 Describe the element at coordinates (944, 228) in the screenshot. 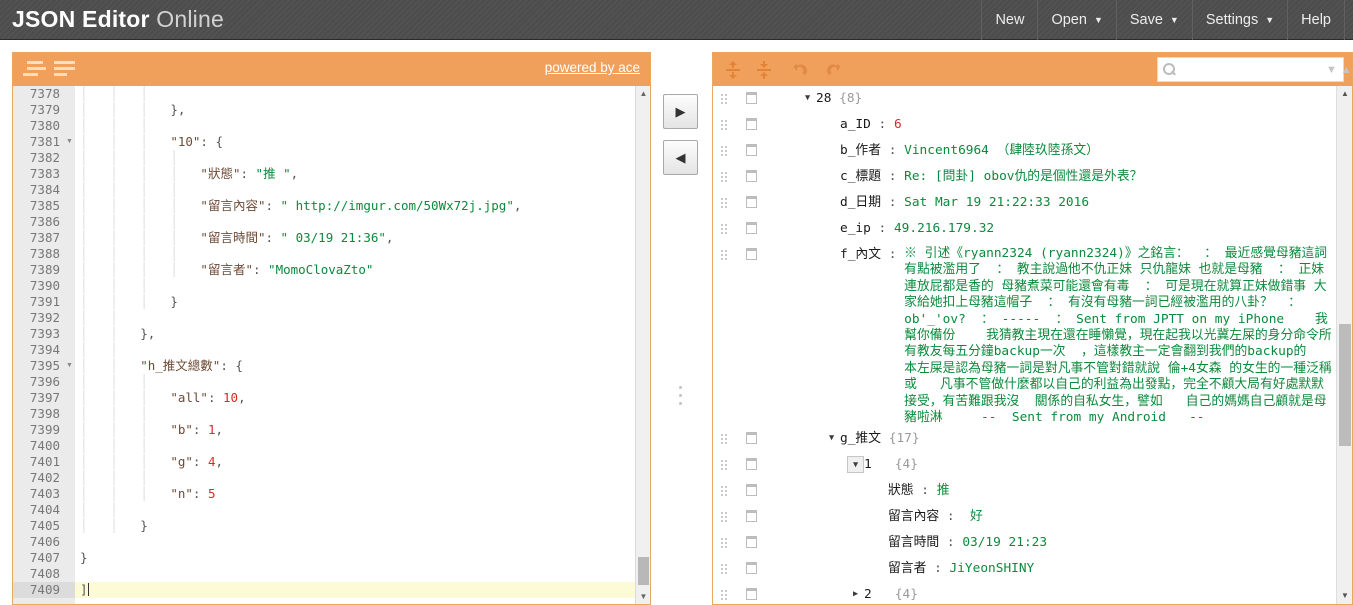

I see `tree-field-value: 49.216.179.32` at that location.